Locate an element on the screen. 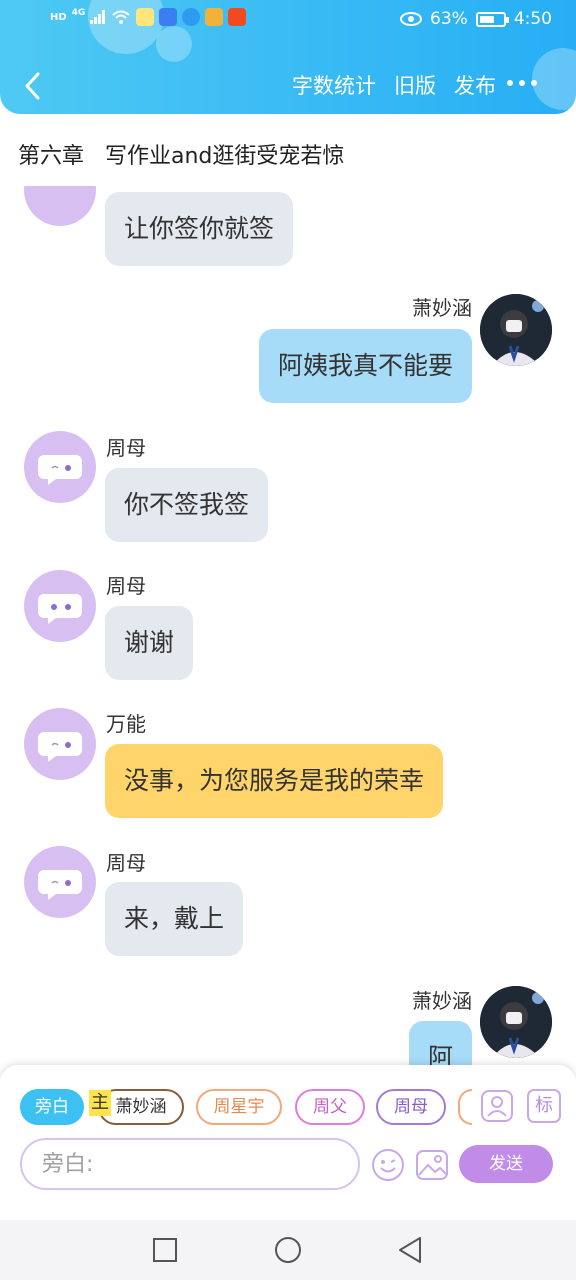 The width and height of the screenshot is (576, 1280). nav-actions: 字数统计 旧版 发布 is located at coordinates (394, 85).